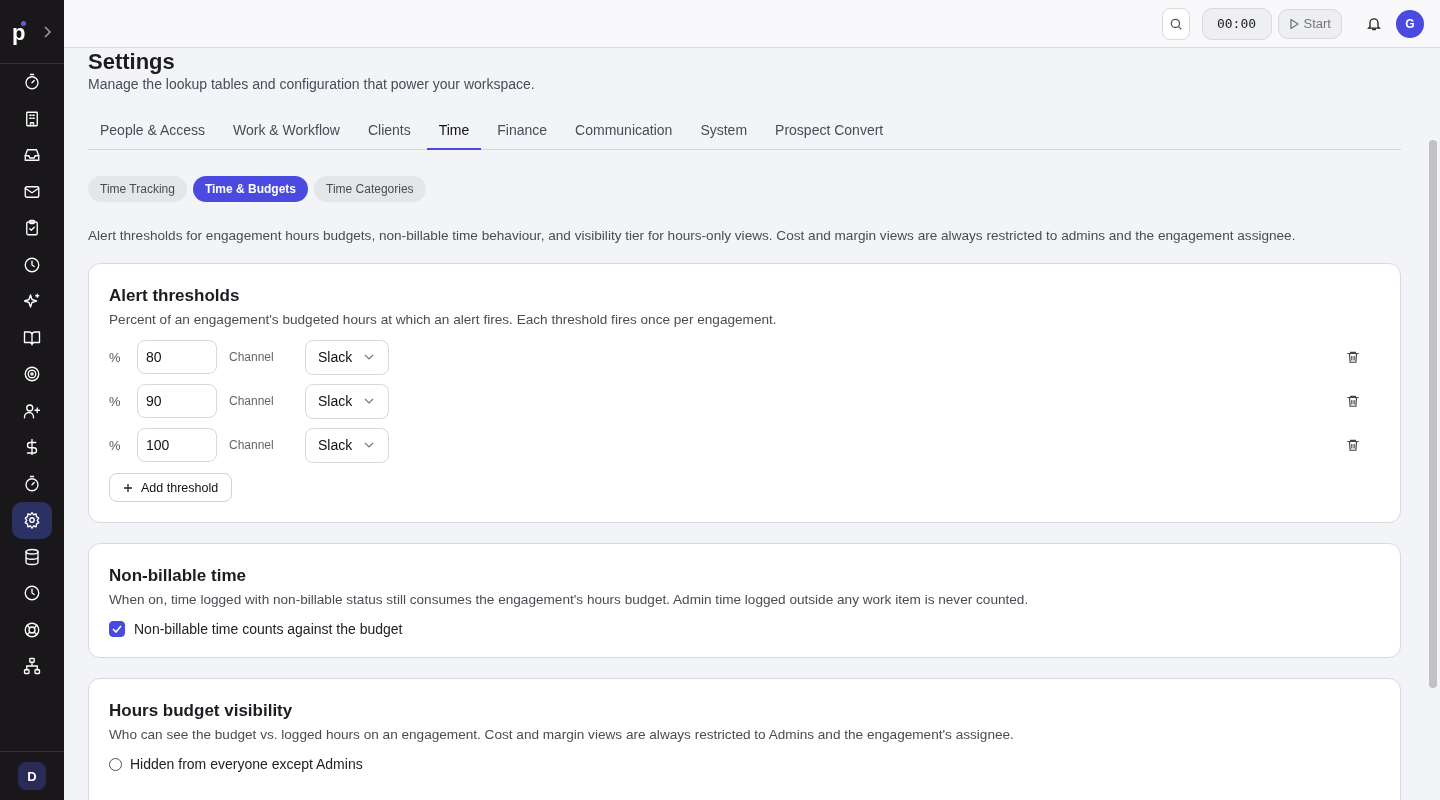 The width and height of the screenshot is (1440, 800). I want to click on user-avatar: G, so click(1410, 23).